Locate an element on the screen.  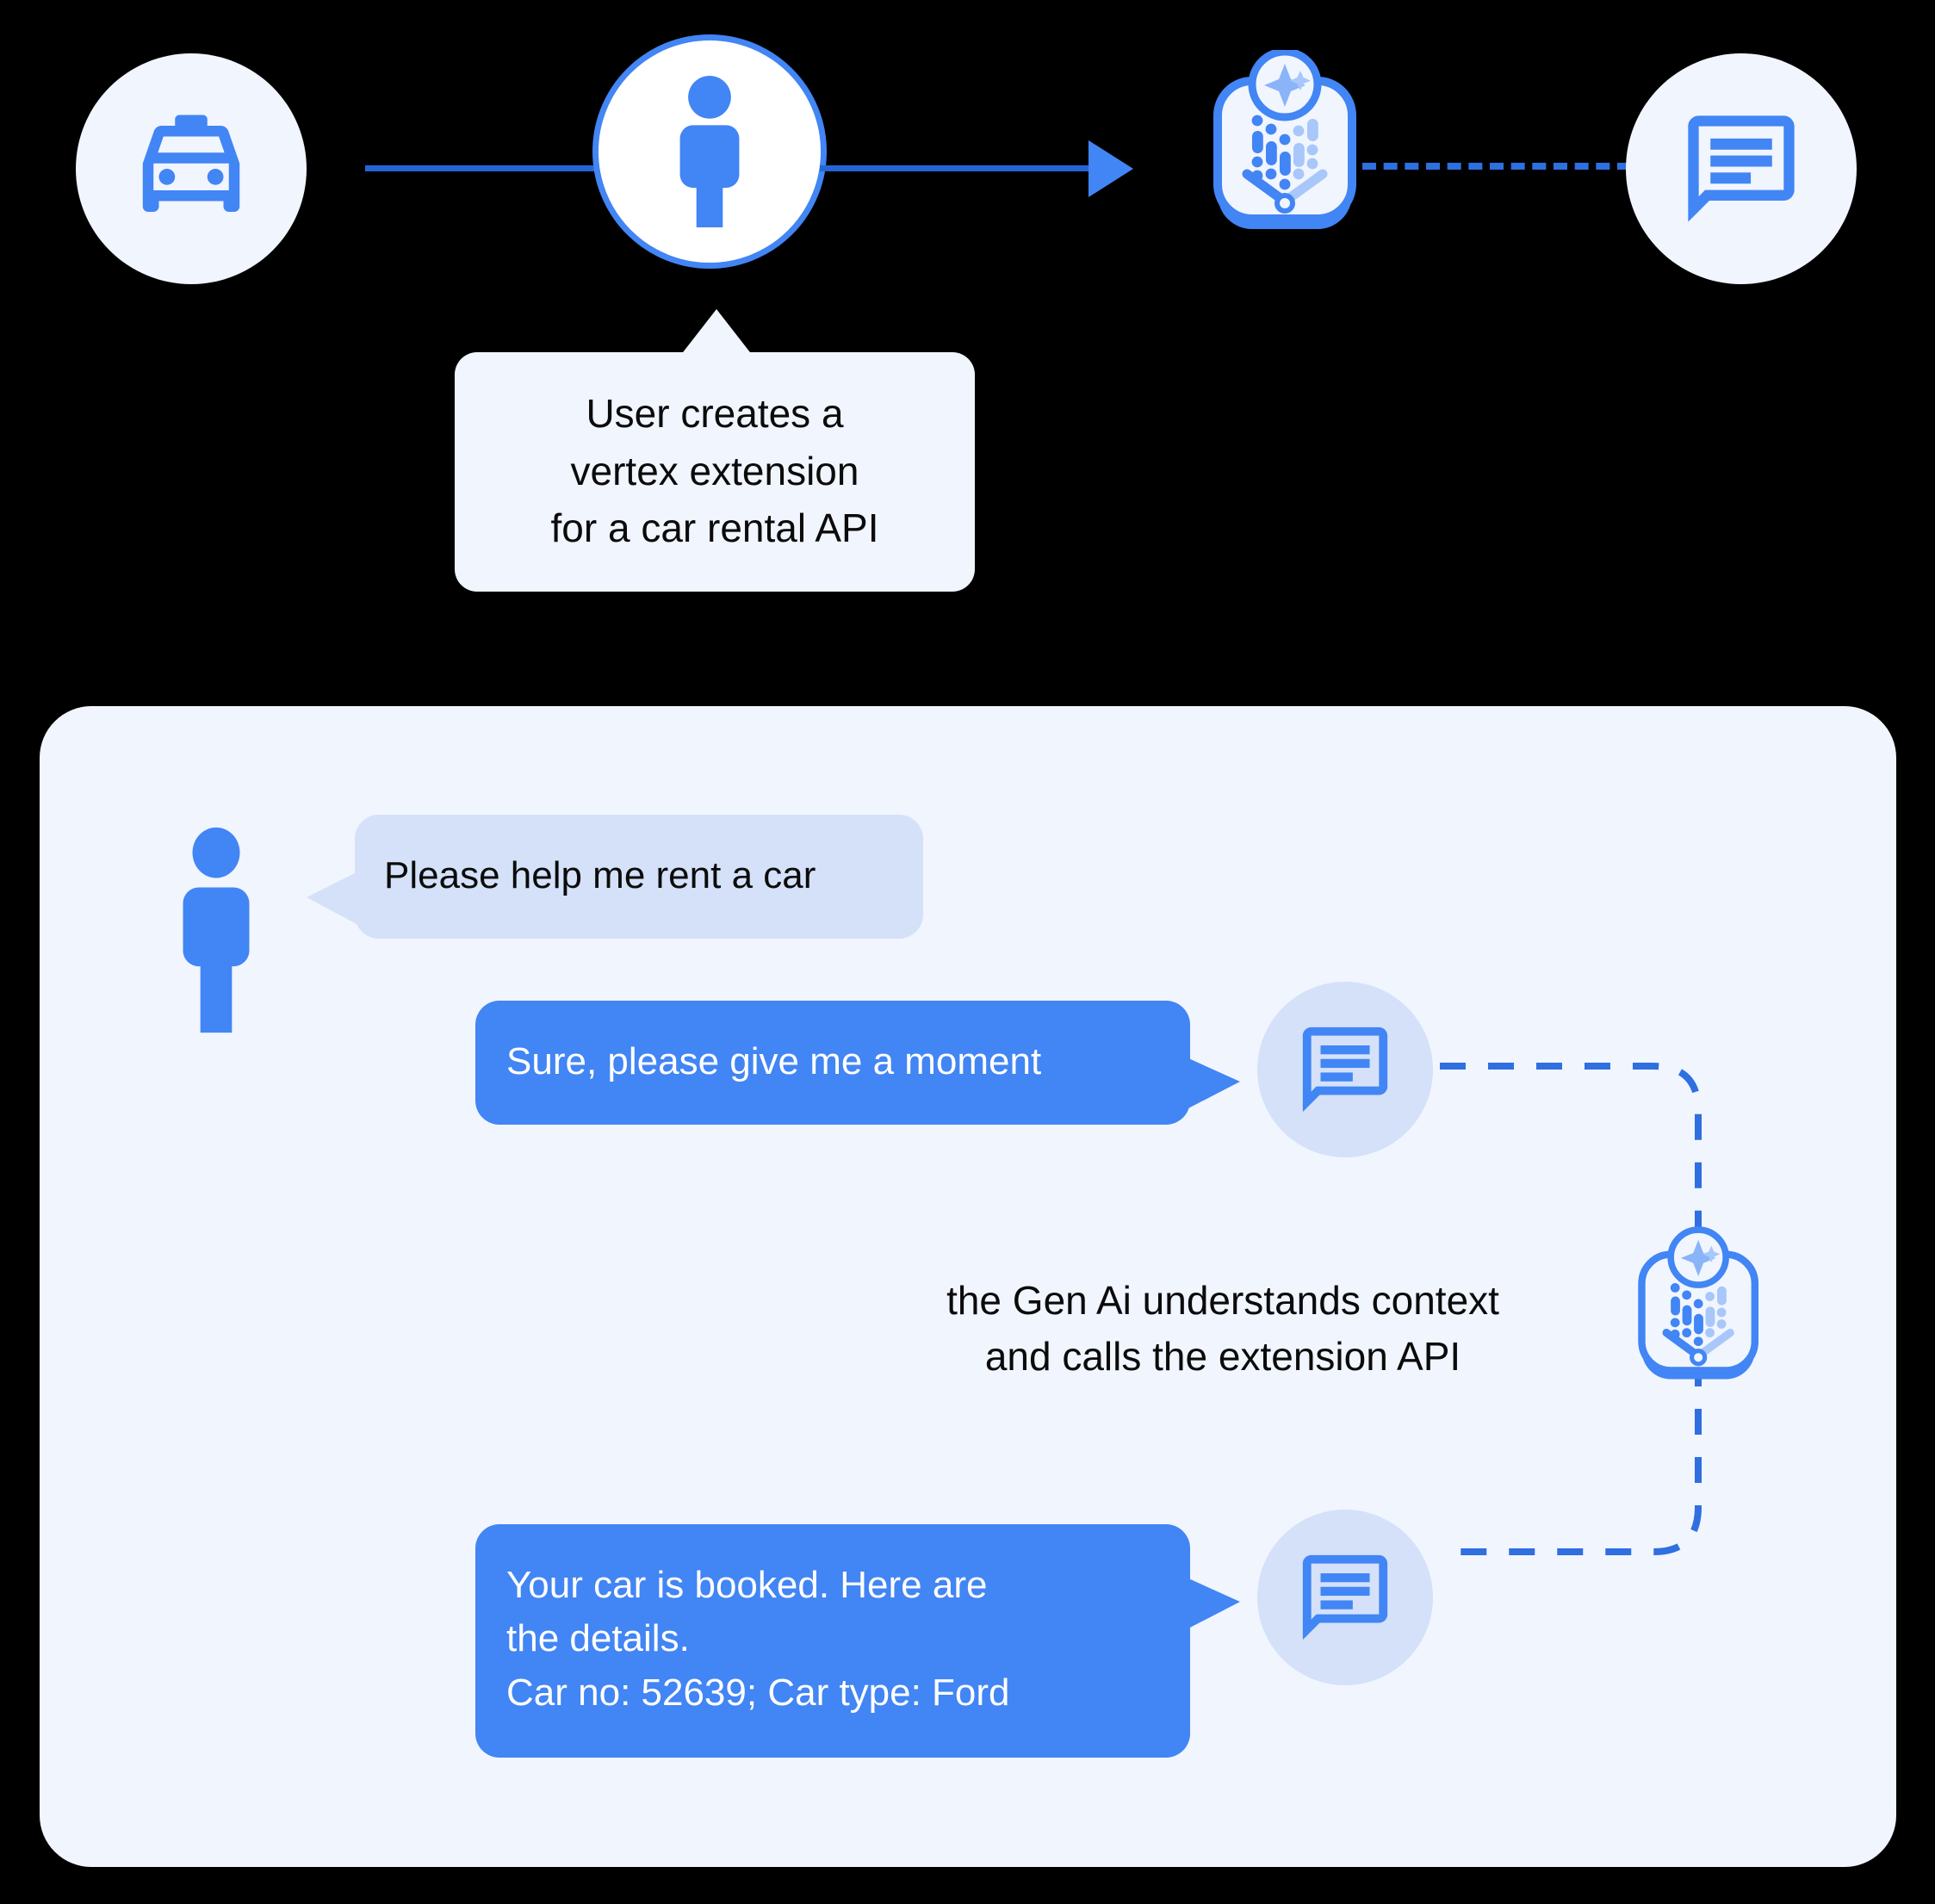
assistant-2-line-2: the details. is located at coordinates (598, 1639).